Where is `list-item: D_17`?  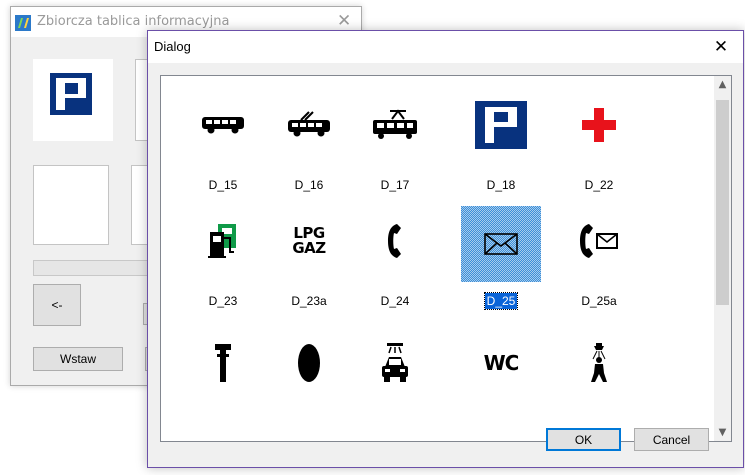
list-item: D_17 is located at coordinates (395, 145).